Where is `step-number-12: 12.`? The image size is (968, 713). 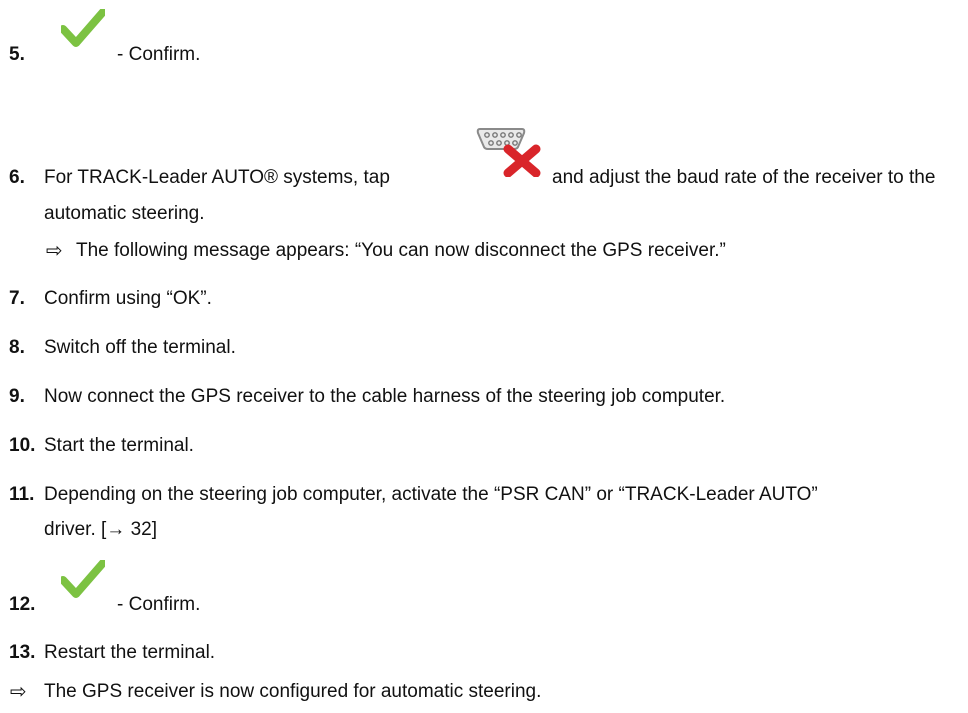
step-number-12: 12. is located at coordinates (22, 604).